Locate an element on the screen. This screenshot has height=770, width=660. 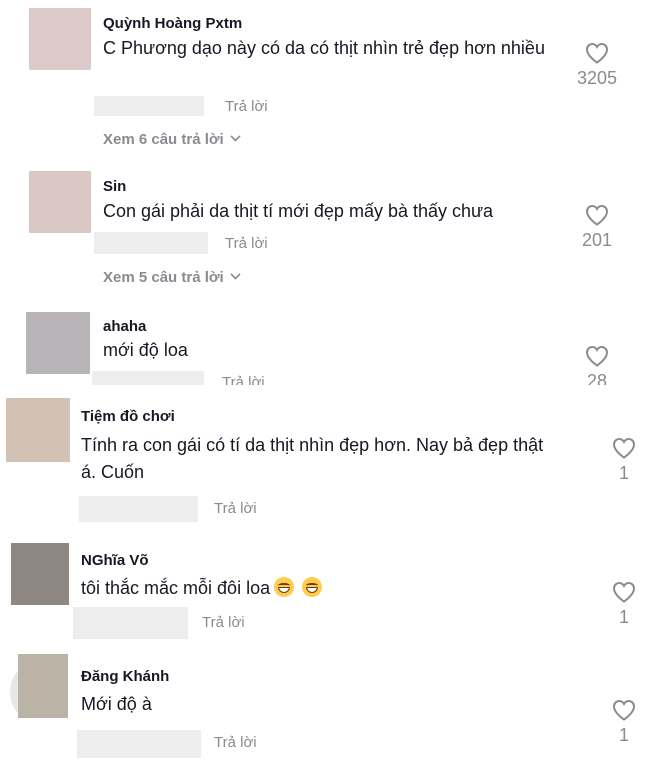
comment-username: Sin is located at coordinates (114, 187).